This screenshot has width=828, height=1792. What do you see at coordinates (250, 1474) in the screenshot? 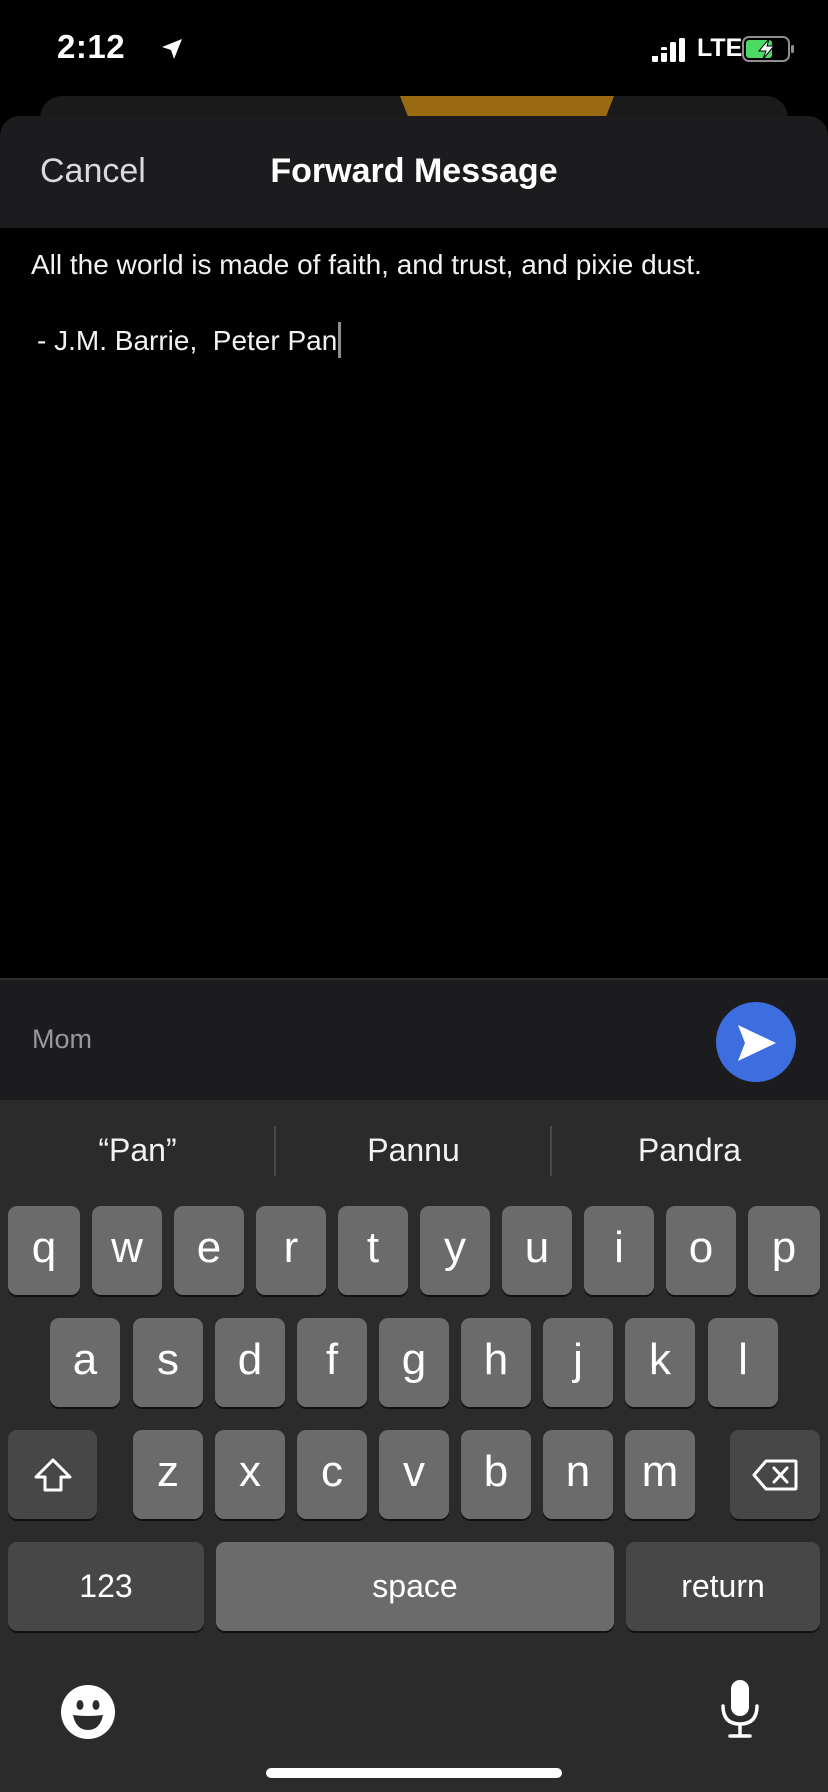
I see `key-x: x` at bounding box center [250, 1474].